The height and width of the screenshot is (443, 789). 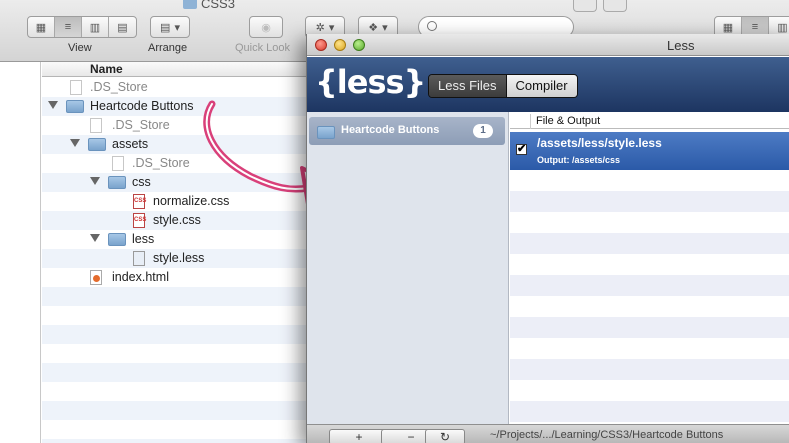 I want to click on less-header: {less} Less Files Compiler, so click(x=548, y=84).